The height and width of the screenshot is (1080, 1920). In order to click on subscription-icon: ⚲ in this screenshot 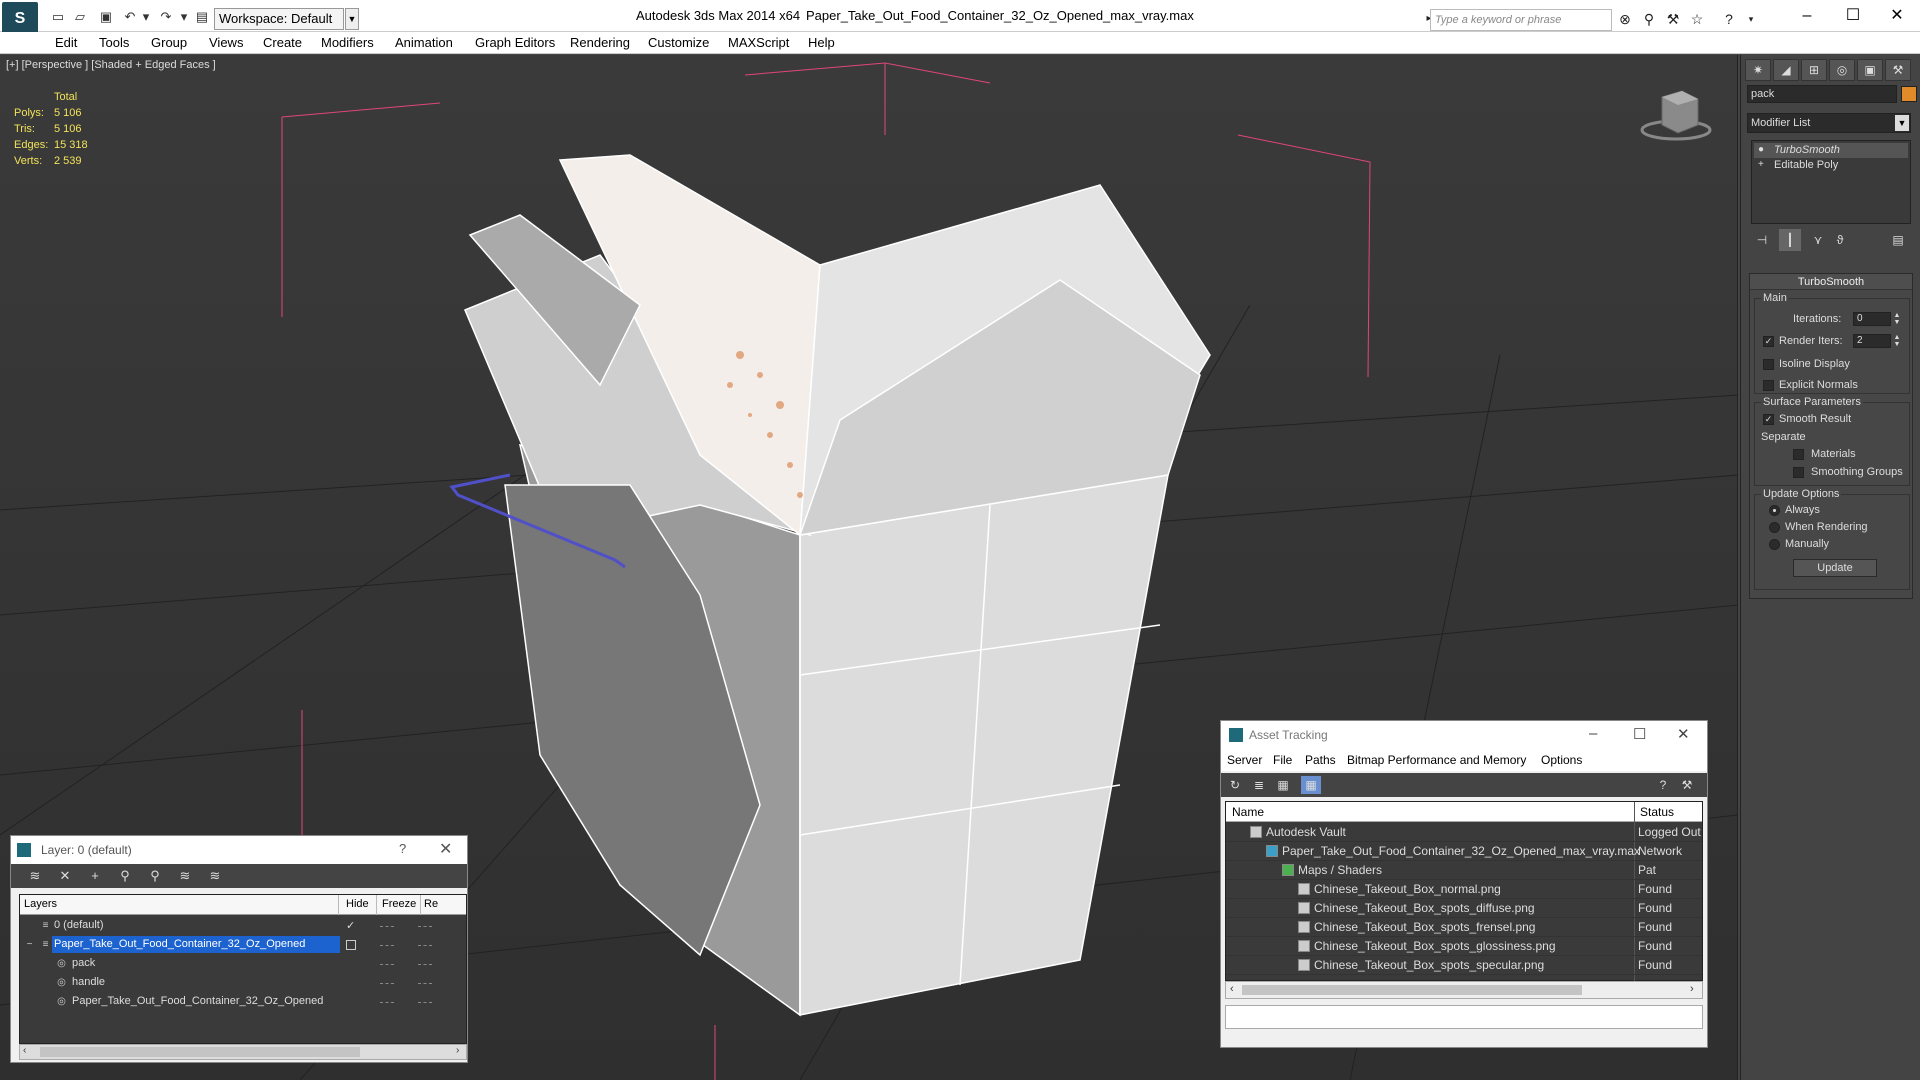, I will do `click(1649, 19)`.